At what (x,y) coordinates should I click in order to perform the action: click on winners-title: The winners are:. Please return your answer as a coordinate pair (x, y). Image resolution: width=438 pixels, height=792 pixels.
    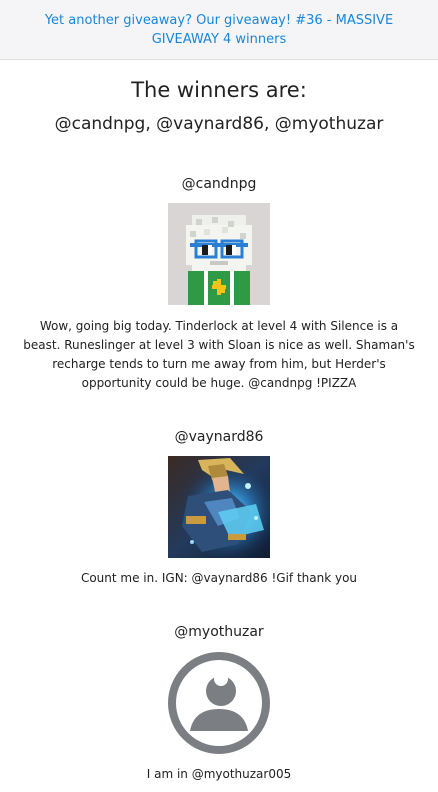
    Looking at the image, I should click on (219, 90).